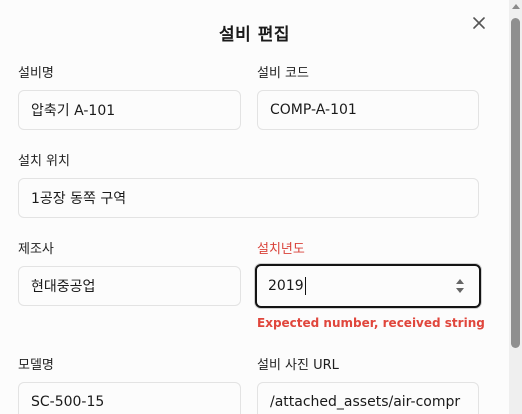 This screenshot has width=522, height=414. What do you see at coordinates (36, 365) in the screenshot?
I see `model-label: 모델명` at bounding box center [36, 365].